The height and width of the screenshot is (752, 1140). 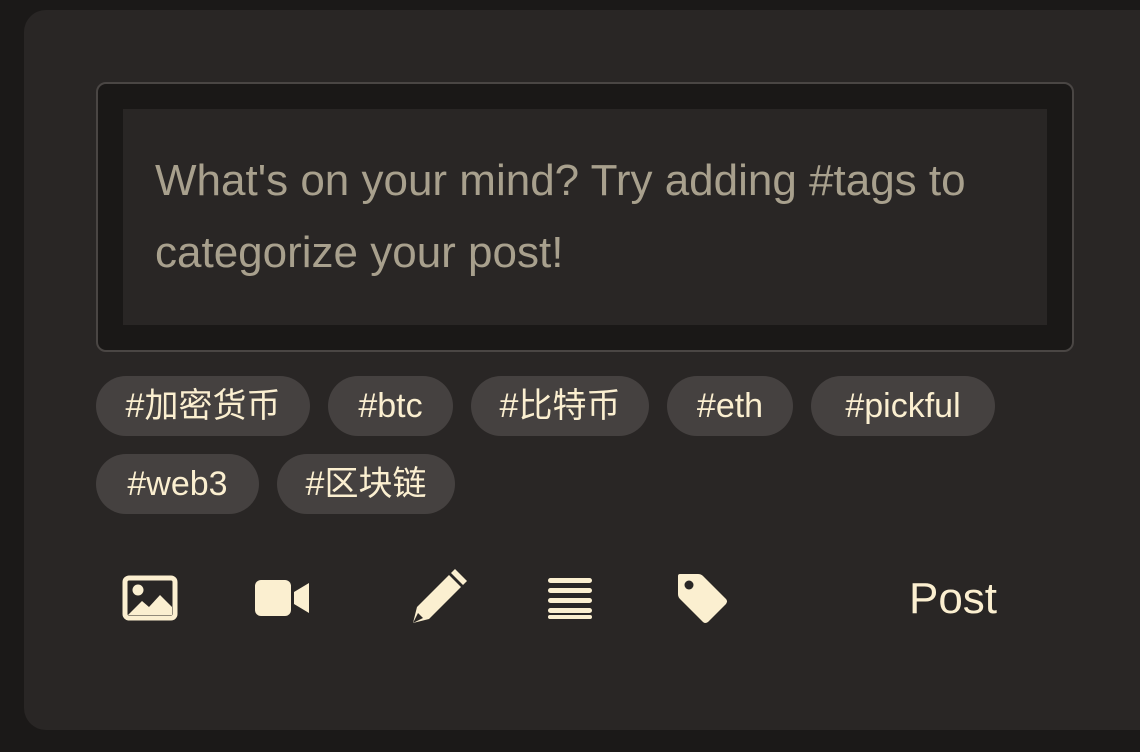 What do you see at coordinates (390, 406) in the screenshot?
I see `tag-chip-btc: #btc` at bounding box center [390, 406].